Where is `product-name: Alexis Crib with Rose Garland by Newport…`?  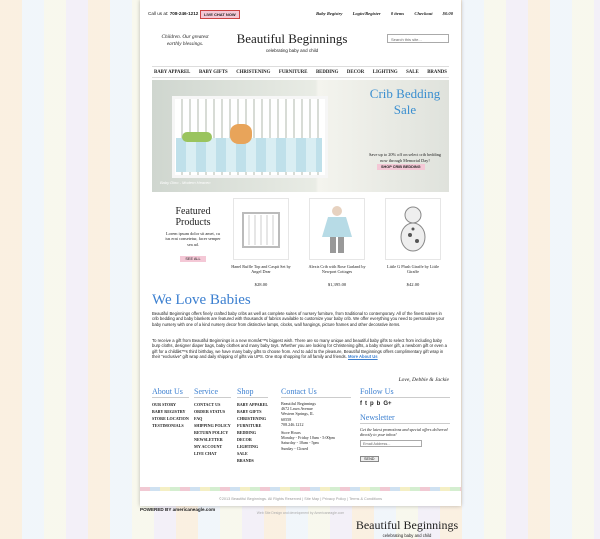 product-name: Alexis Crib with Rose Garland by Newport… is located at coordinates (337, 272).